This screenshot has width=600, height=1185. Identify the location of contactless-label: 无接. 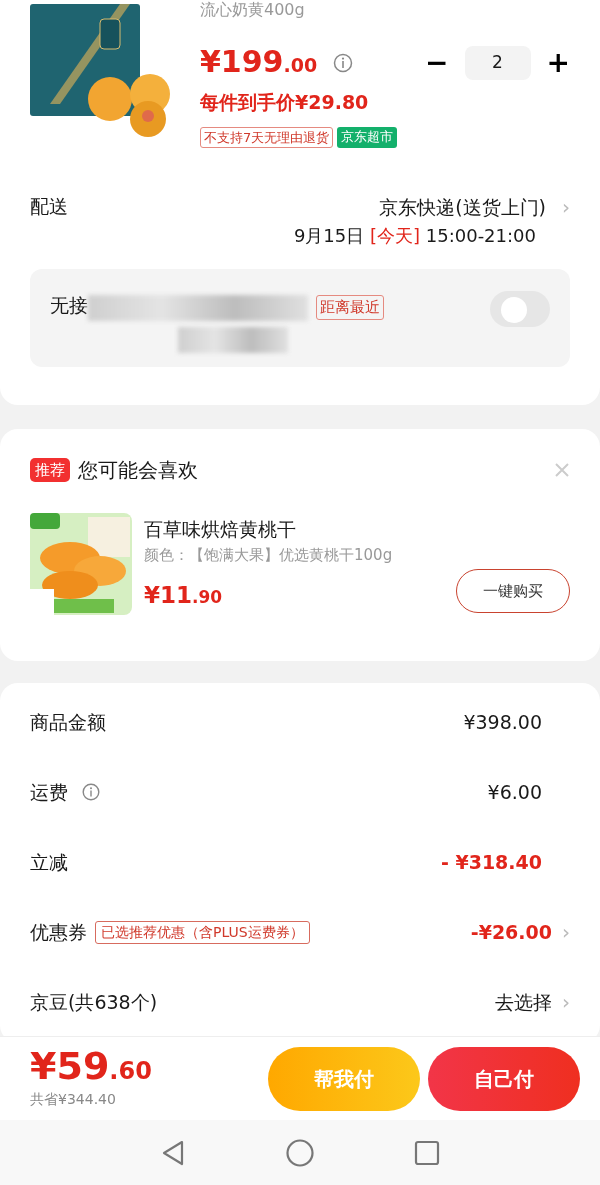
(69, 305).